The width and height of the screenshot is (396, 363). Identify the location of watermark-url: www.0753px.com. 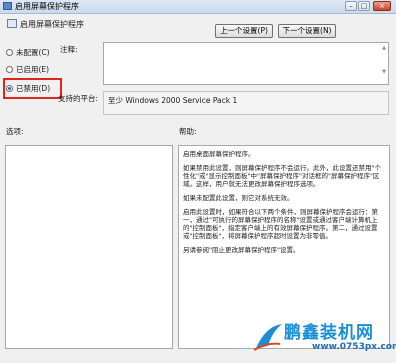
(354, 347).